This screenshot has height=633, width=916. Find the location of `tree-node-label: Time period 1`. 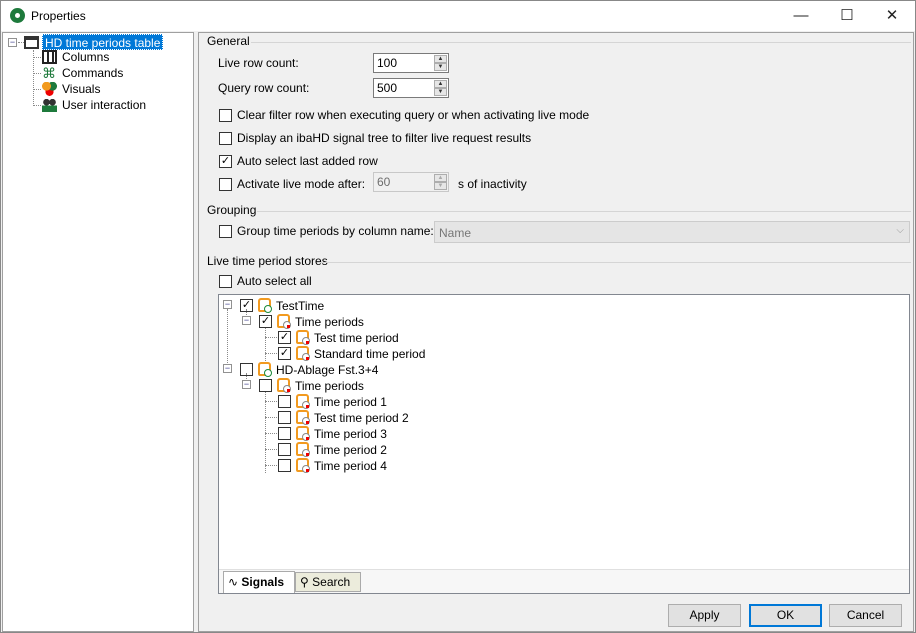

tree-node-label: Time period 1 is located at coordinates (350, 402).